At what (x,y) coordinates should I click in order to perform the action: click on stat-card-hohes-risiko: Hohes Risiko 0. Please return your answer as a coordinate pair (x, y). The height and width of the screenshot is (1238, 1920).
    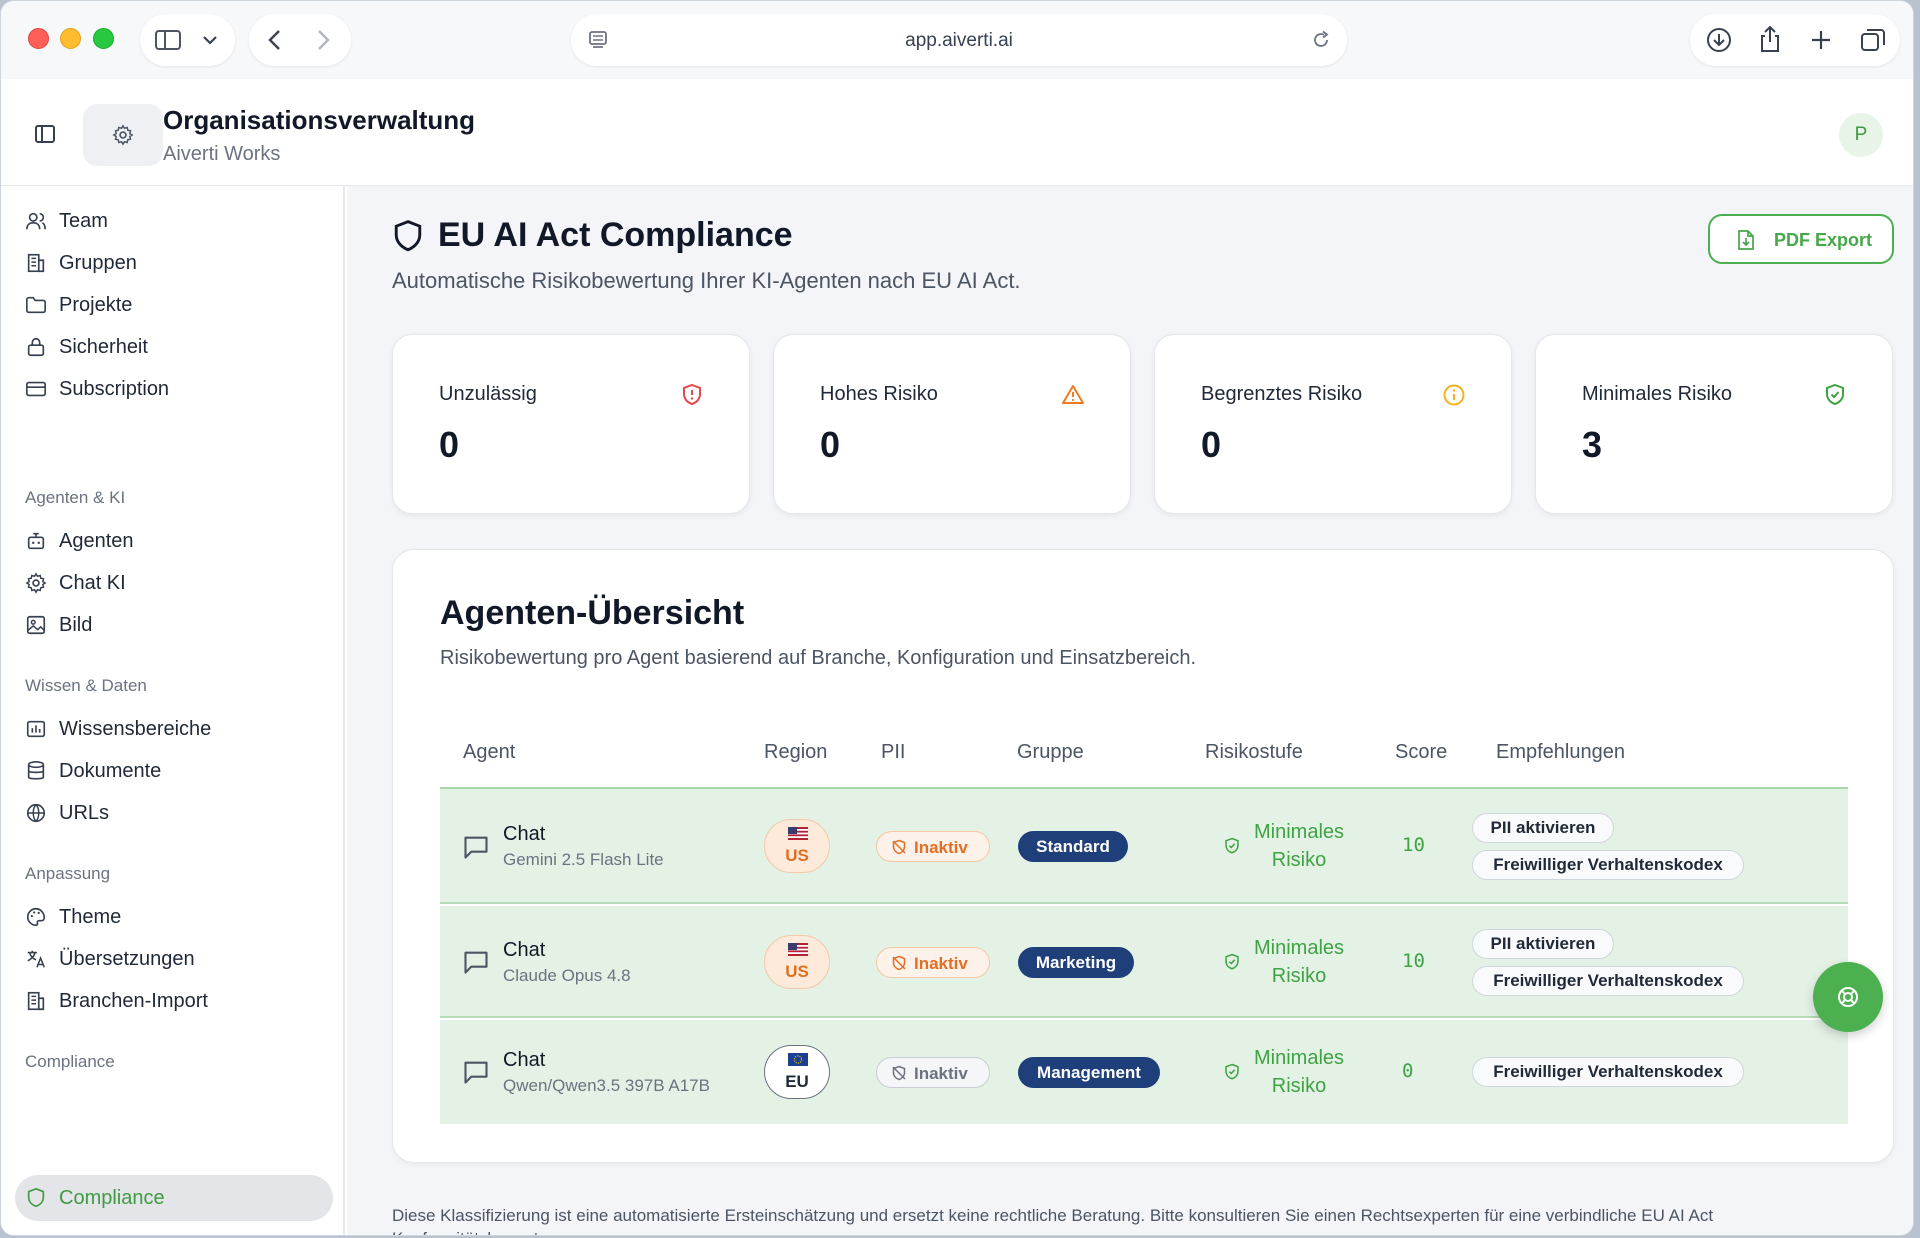
    Looking at the image, I should click on (952, 424).